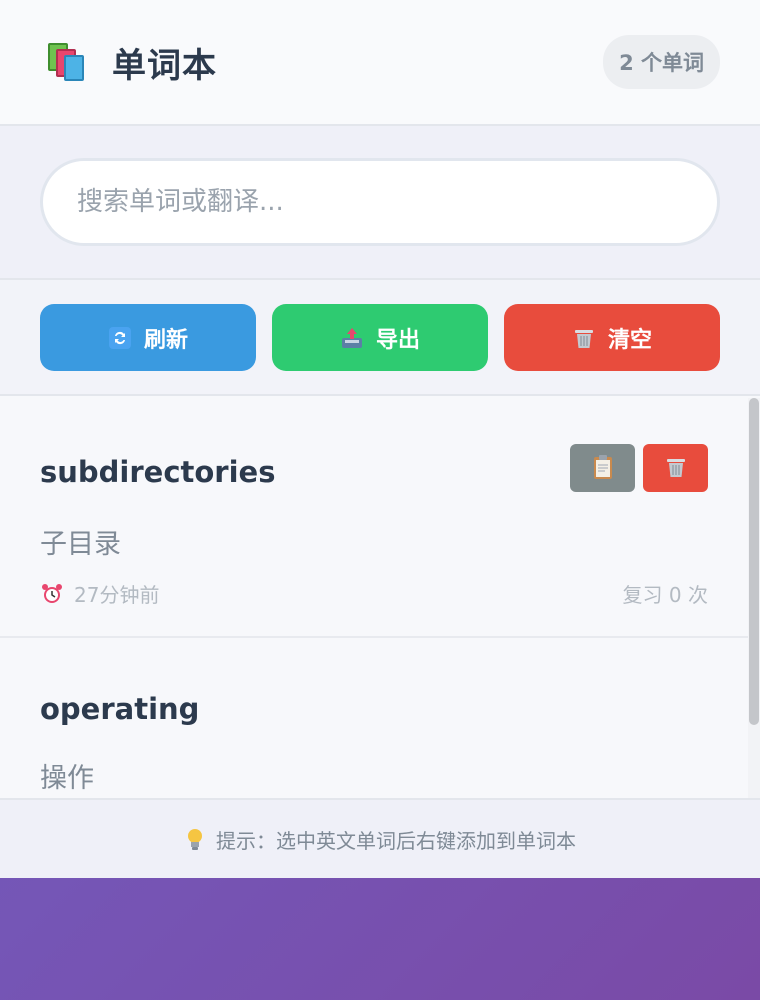 This screenshot has width=760, height=1000. What do you see at coordinates (754, 561) in the screenshot?
I see `scrollbar-thumb` at bounding box center [754, 561].